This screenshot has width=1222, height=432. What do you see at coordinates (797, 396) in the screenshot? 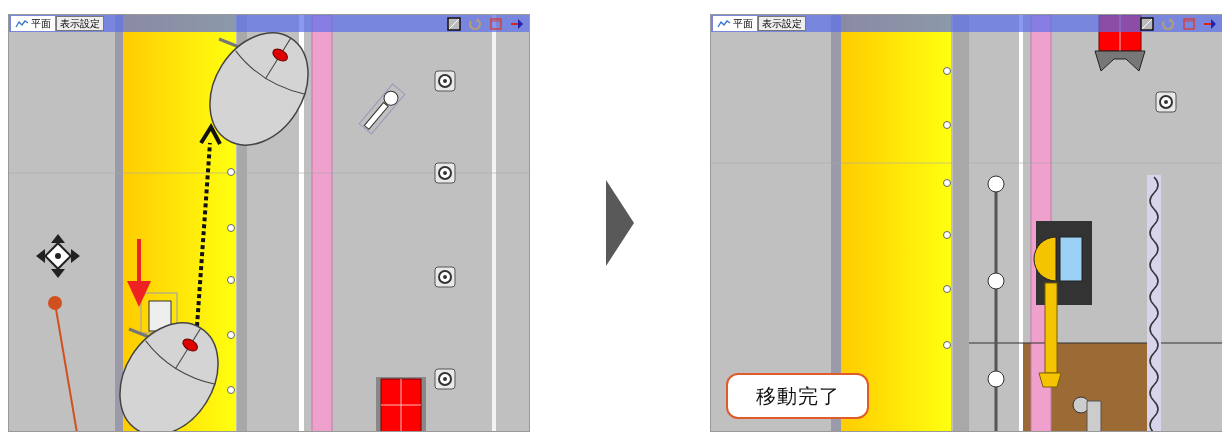
I see `status-callout: 移動完了` at bounding box center [797, 396].